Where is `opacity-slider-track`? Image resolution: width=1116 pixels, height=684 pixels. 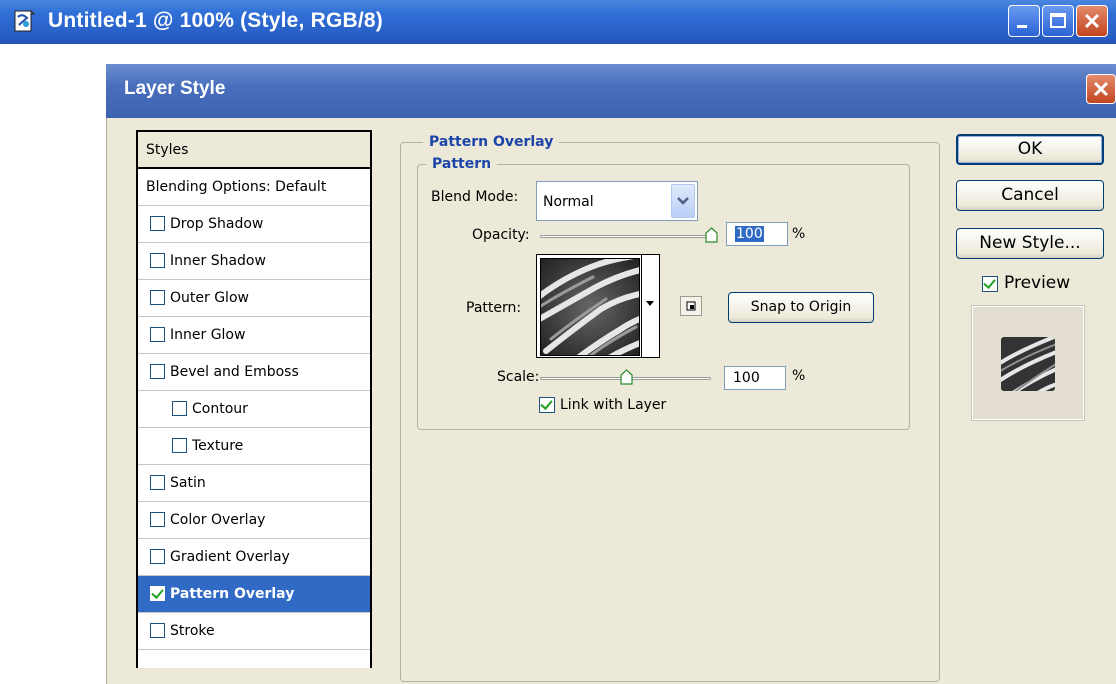 opacity-slider-track is located at coordinates (627, 236).